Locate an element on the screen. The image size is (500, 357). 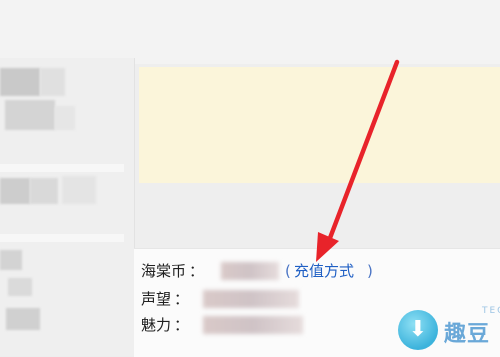
row-reputation: 声望： is located at coordinates (220, 299).